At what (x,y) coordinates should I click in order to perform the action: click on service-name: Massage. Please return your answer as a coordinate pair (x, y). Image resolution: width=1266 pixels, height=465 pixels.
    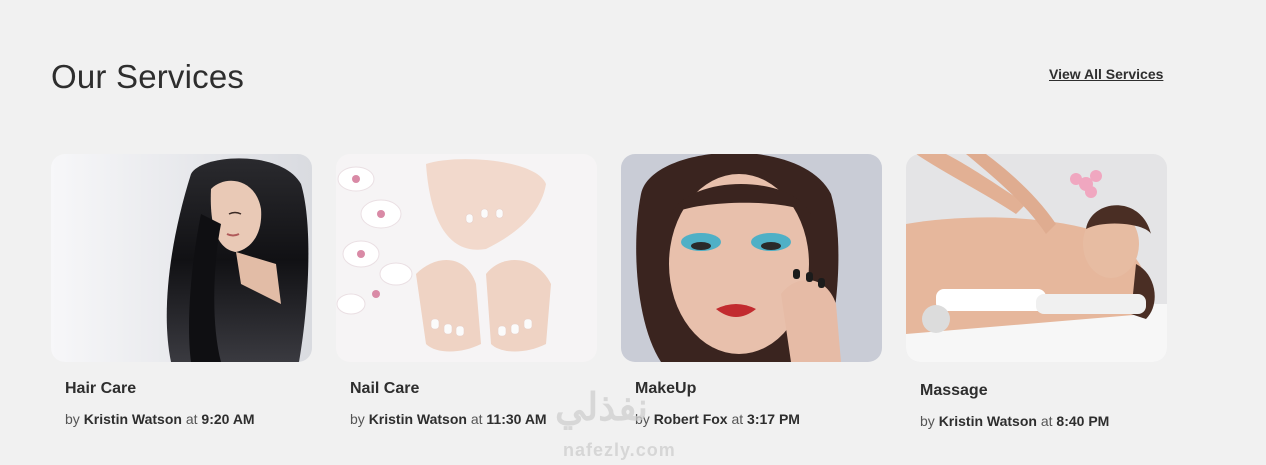
    Looking at the image, I should click on (1043, 391).